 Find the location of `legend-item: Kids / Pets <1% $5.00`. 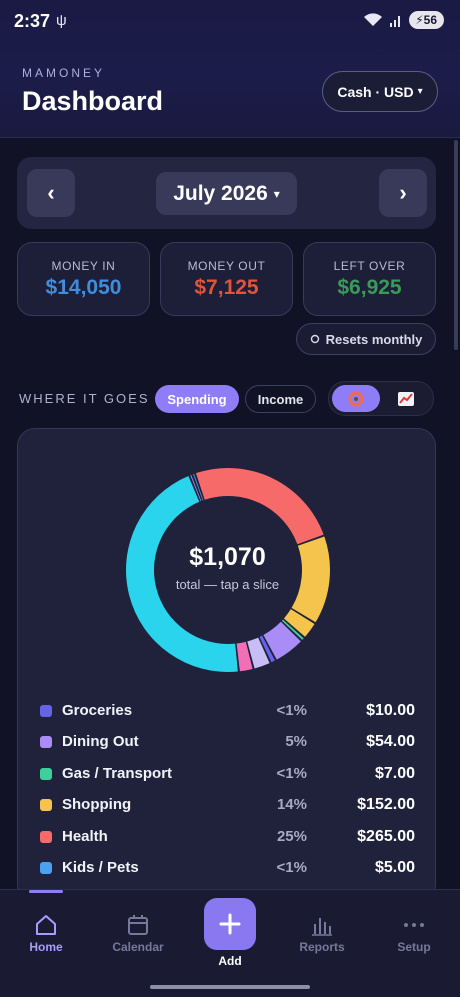

legend-item: Kids / Pets <1% $5.00 is located at coordinates (227, 868).